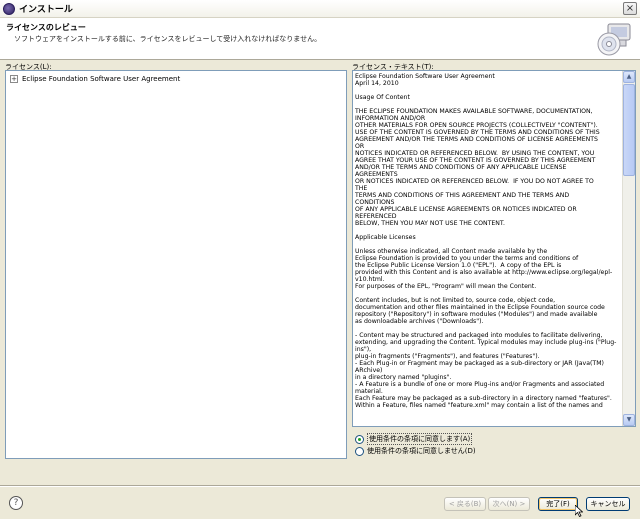 This screenshot has height=519, width=640. What do you see at coordinates (370, 279) in the screenshot?
I see `license-text-line: v10.html.` at bounding box center [370, 279].